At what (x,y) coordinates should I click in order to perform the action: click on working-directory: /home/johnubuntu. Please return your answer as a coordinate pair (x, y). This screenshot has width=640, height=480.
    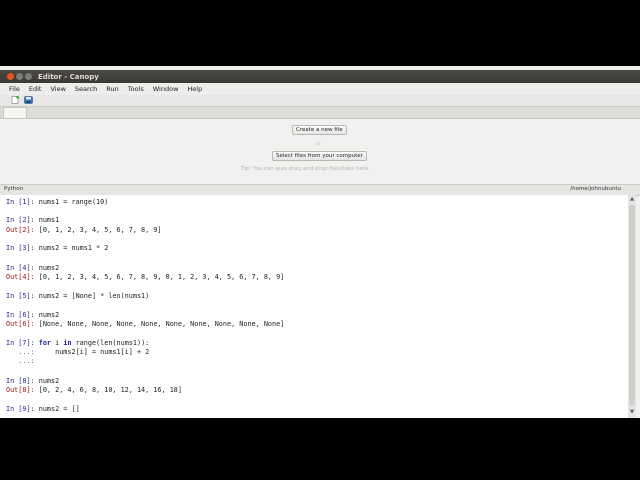
    Looking at the image, I should click on (595, 189).